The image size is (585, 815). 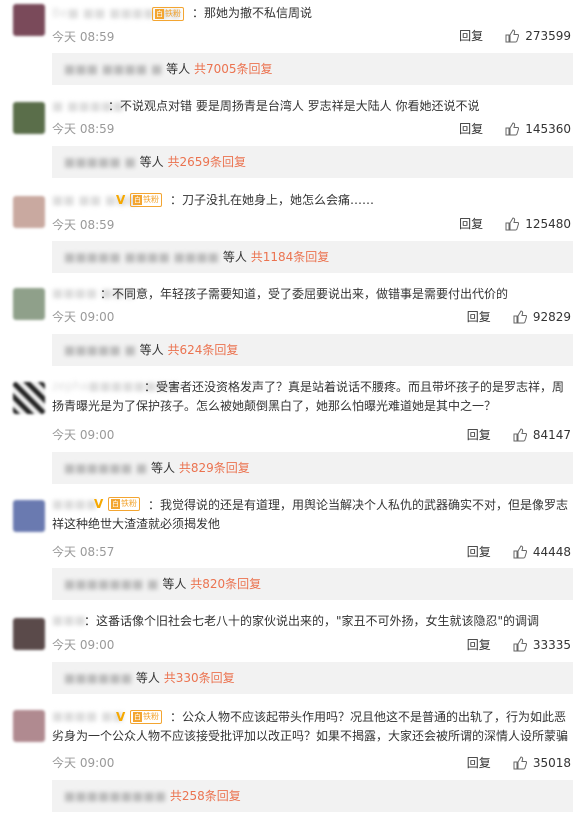 What do you see at coordinates (548, 223) in the screenshot?
I see `like-count: 125480` at bounding box center [548, 223].